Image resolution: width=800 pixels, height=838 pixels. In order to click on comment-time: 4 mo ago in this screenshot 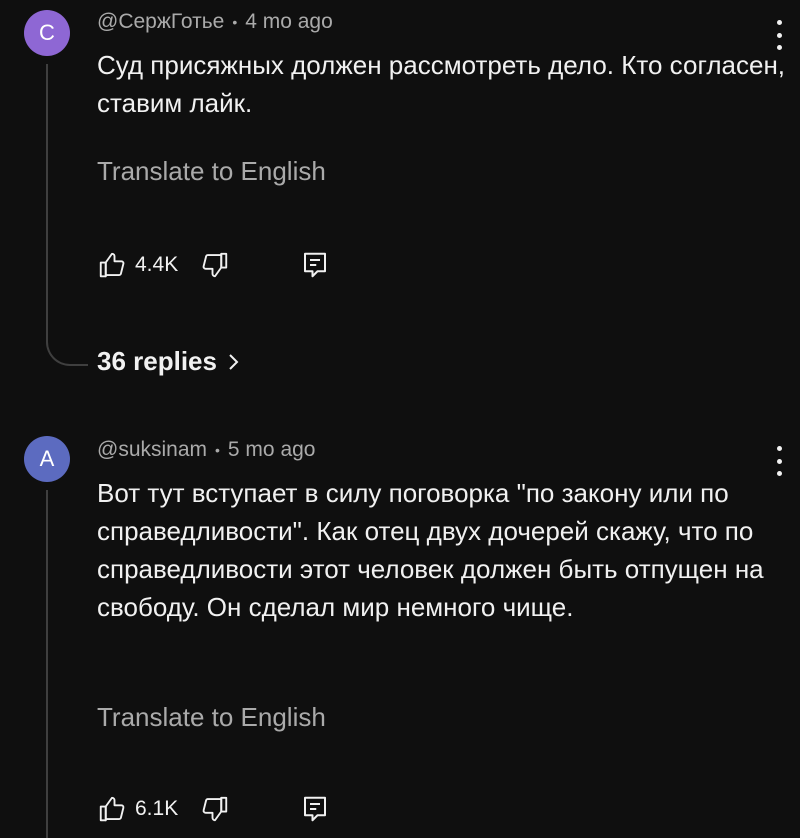, I will do `click(289, 22)`.